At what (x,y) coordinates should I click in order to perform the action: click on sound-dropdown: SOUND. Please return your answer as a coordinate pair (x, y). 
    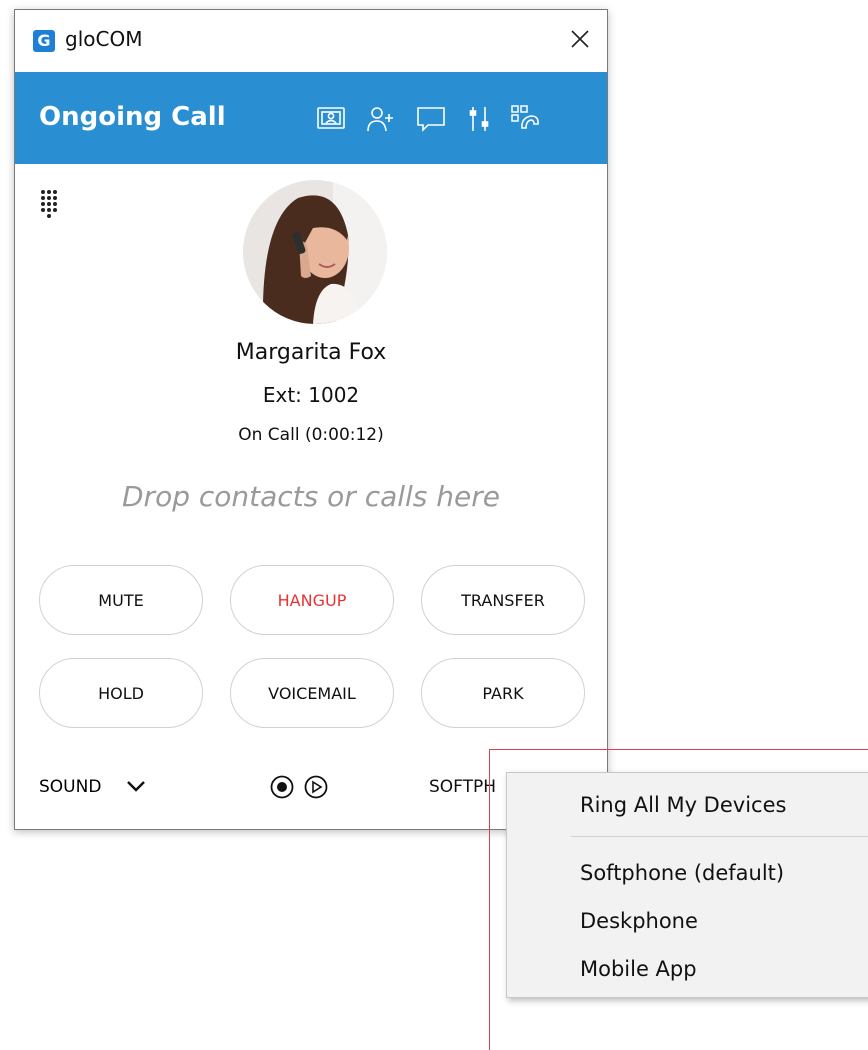
    Looking at the image, I should click on (94, 788).